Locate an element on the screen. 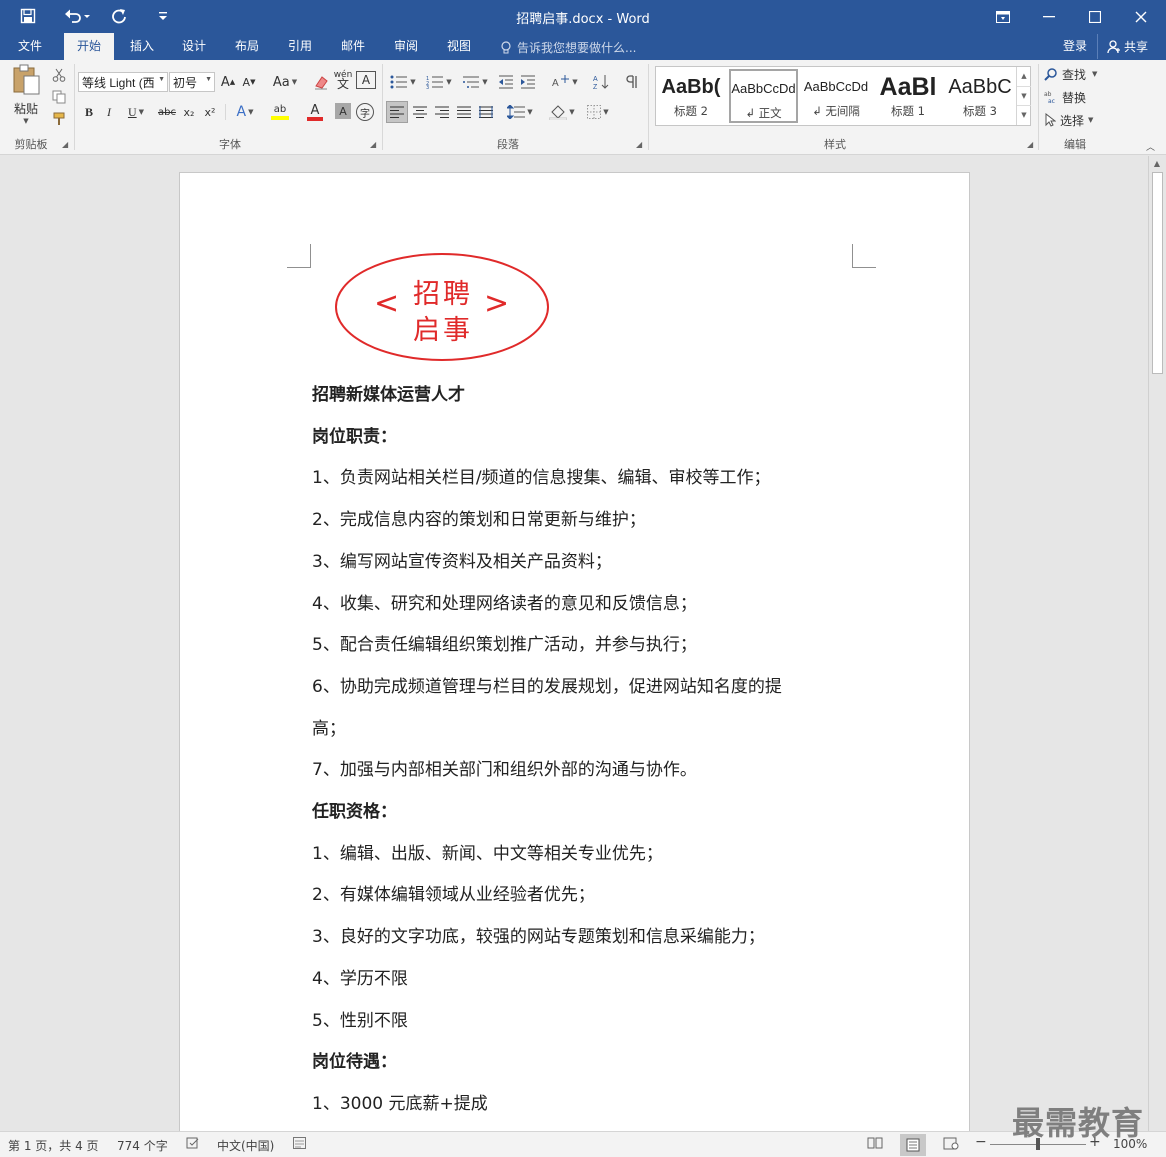 This screenshot has width=1166, height=1157. font-launcher-icon: ◢ is located at coordinates (373, 144).